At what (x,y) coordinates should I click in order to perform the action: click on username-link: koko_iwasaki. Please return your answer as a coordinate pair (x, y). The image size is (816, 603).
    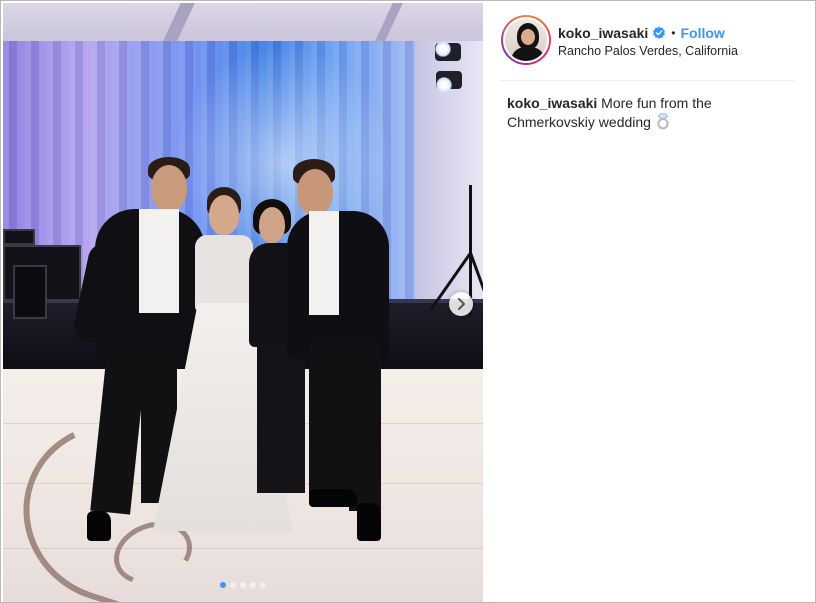
    Looking at the image, I should click on (603, 33).